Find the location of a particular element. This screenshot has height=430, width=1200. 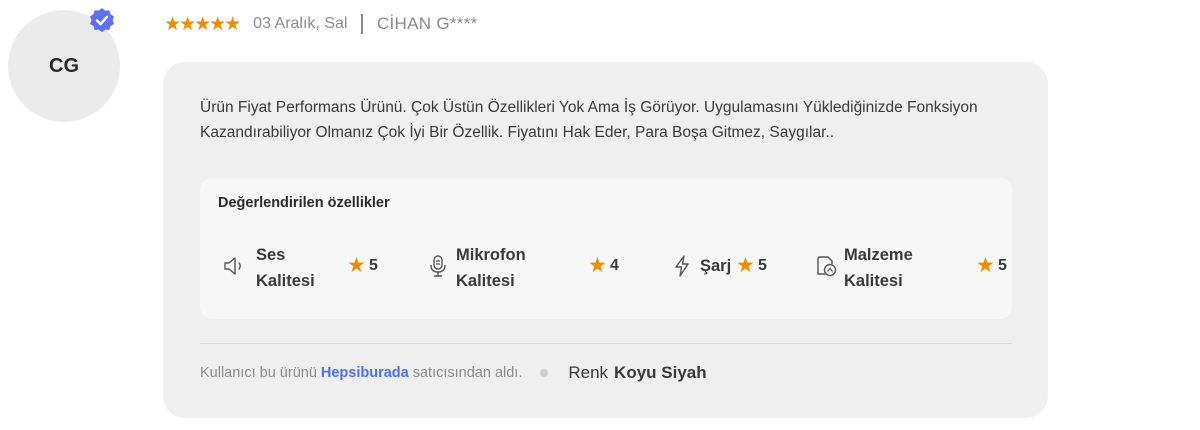

footer-dot is located at coordinates (544, 373).